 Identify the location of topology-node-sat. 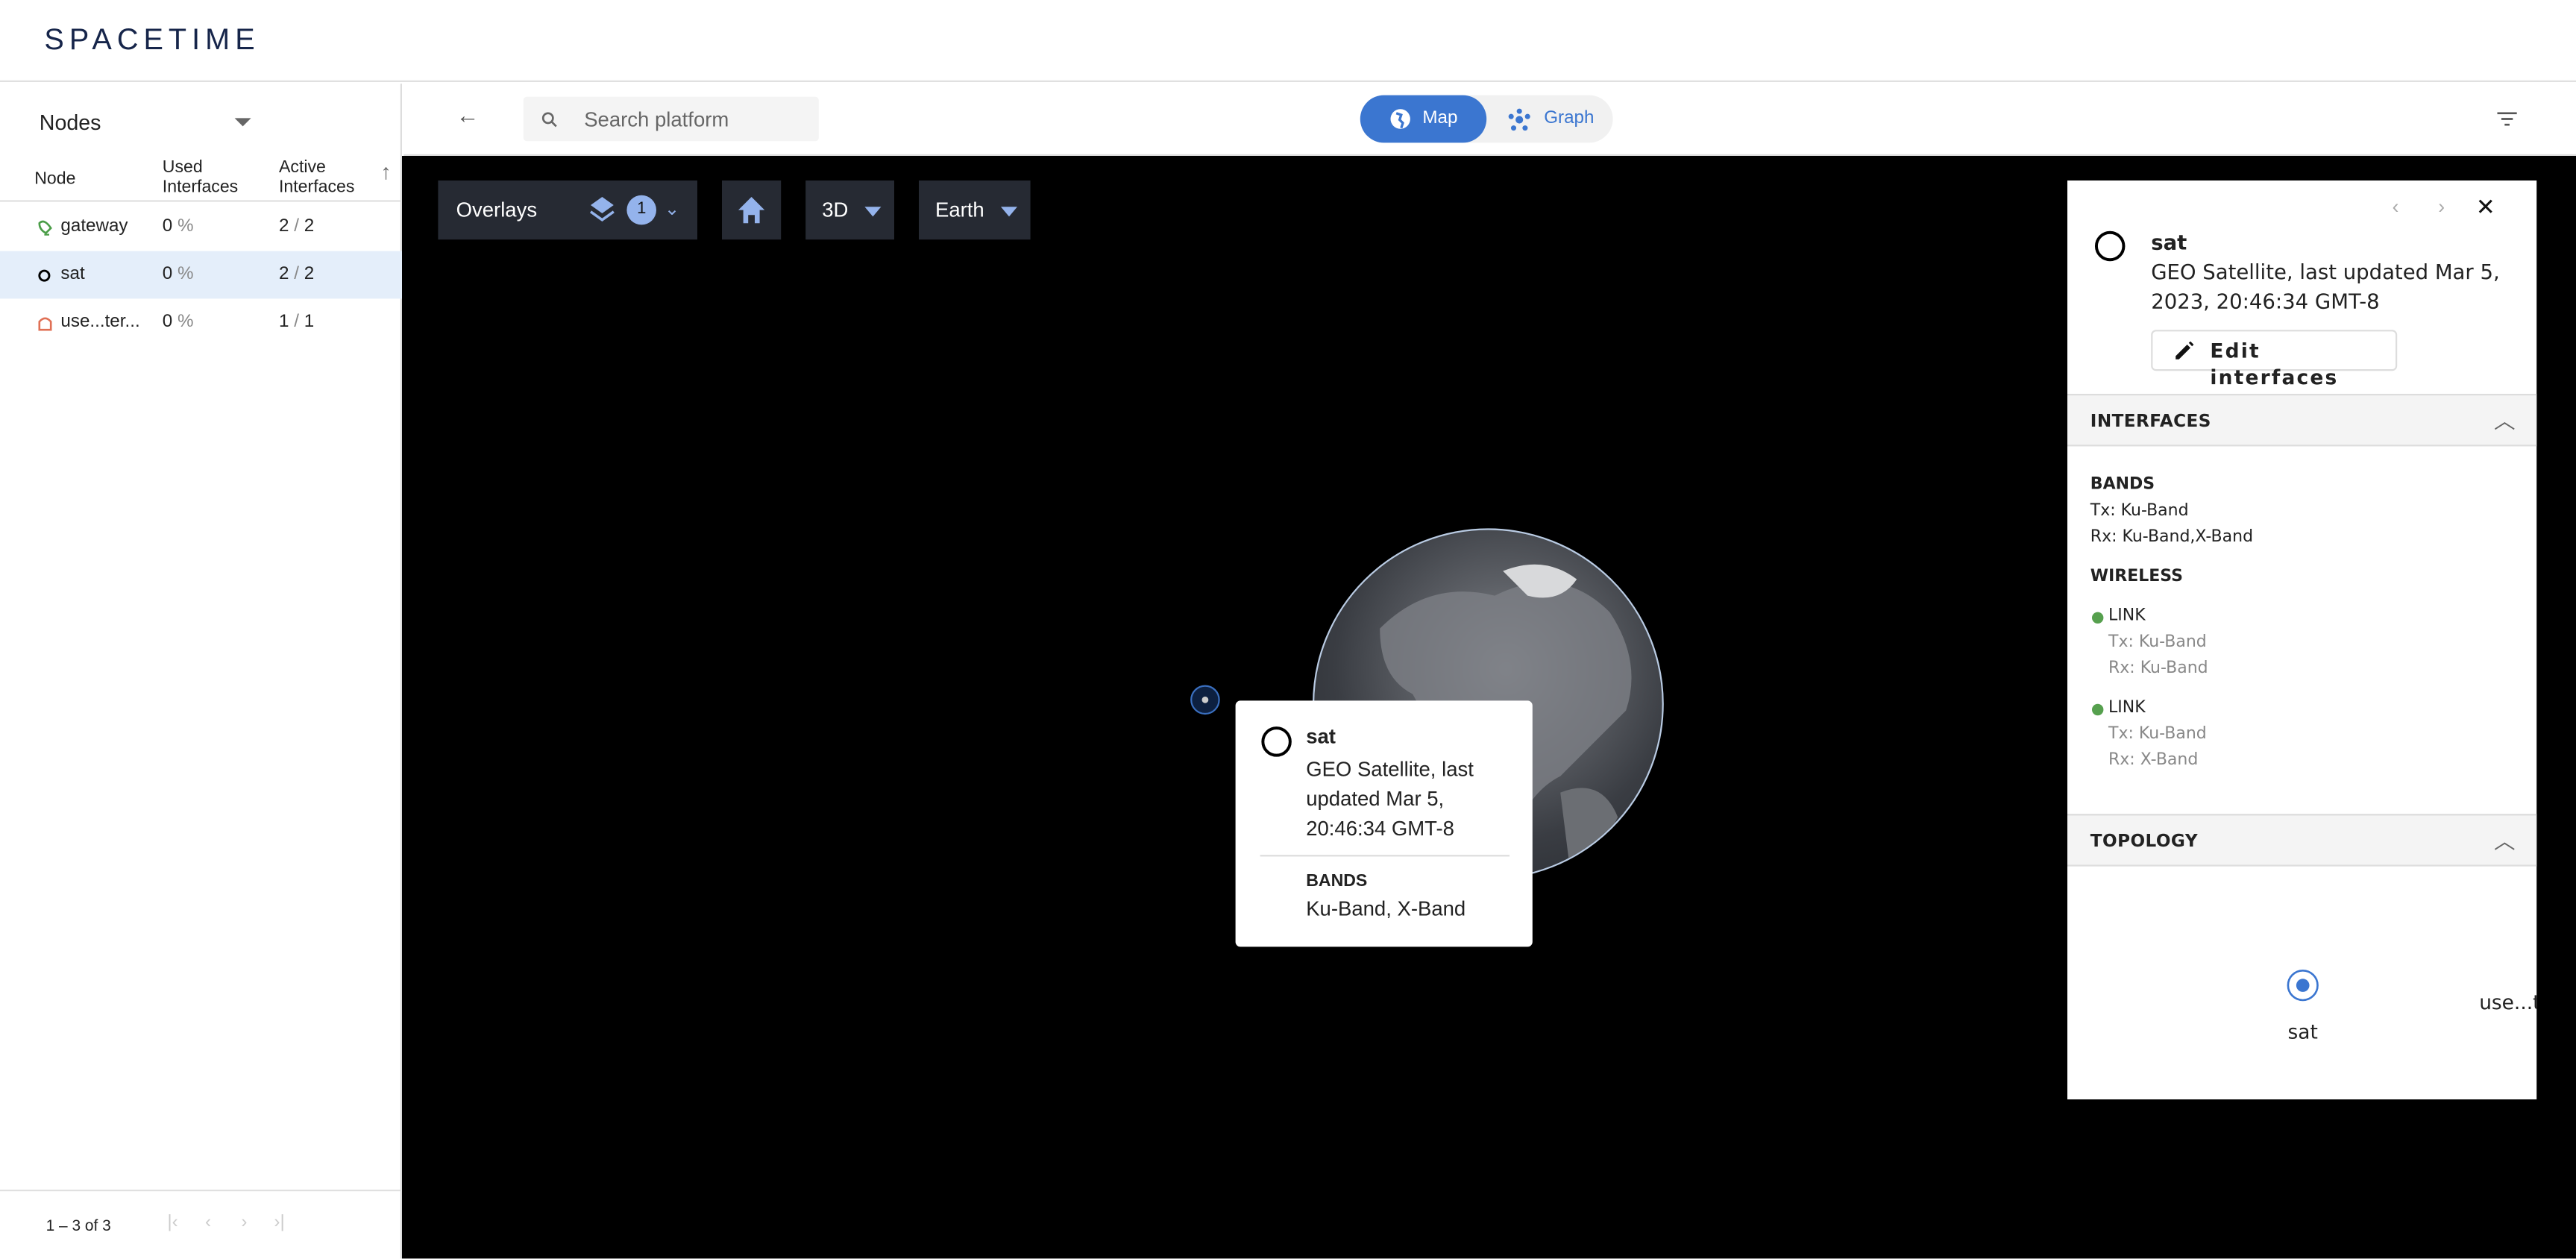
(2303, 985).